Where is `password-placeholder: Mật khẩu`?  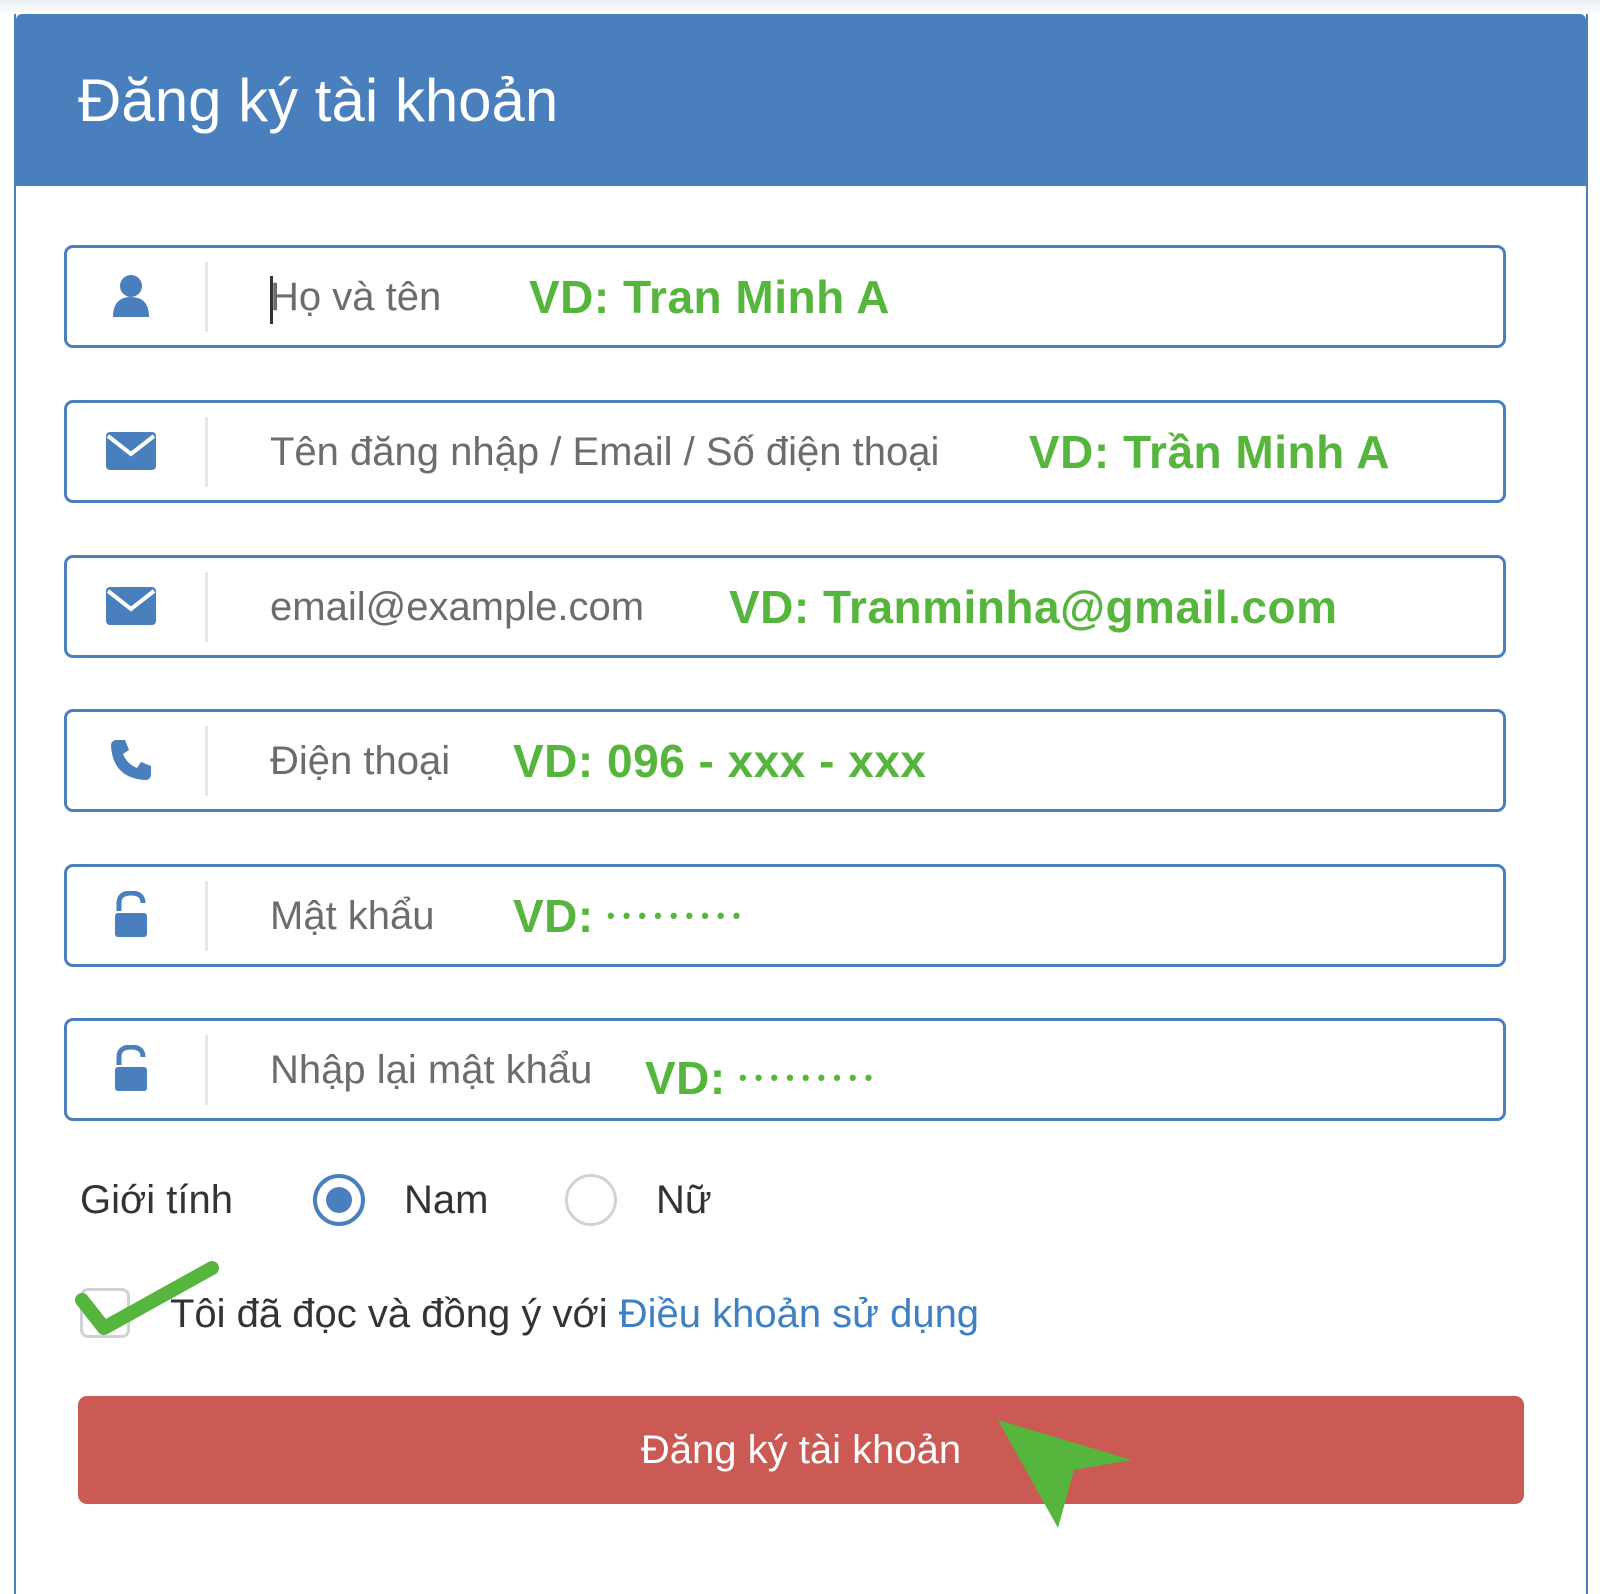
password-placeholder: Mật khẩu is located at coordinates (352, 916).